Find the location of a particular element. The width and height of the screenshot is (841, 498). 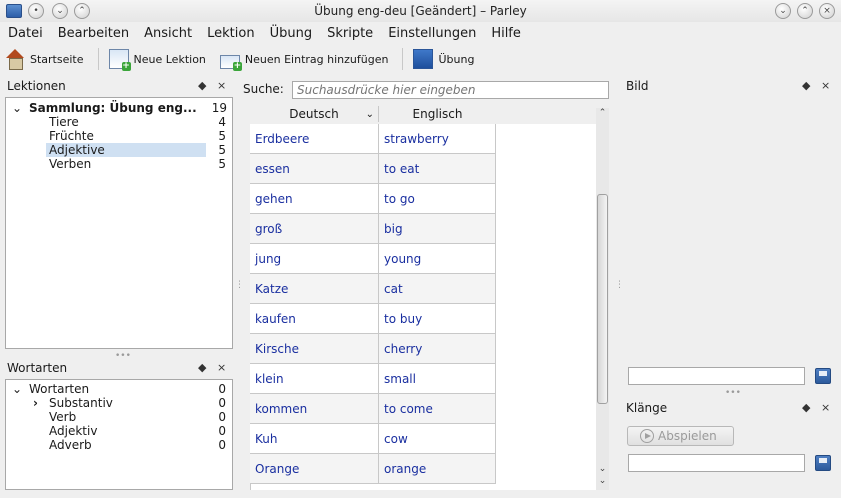

expand-icon: › is located at coordinates (35, 403).